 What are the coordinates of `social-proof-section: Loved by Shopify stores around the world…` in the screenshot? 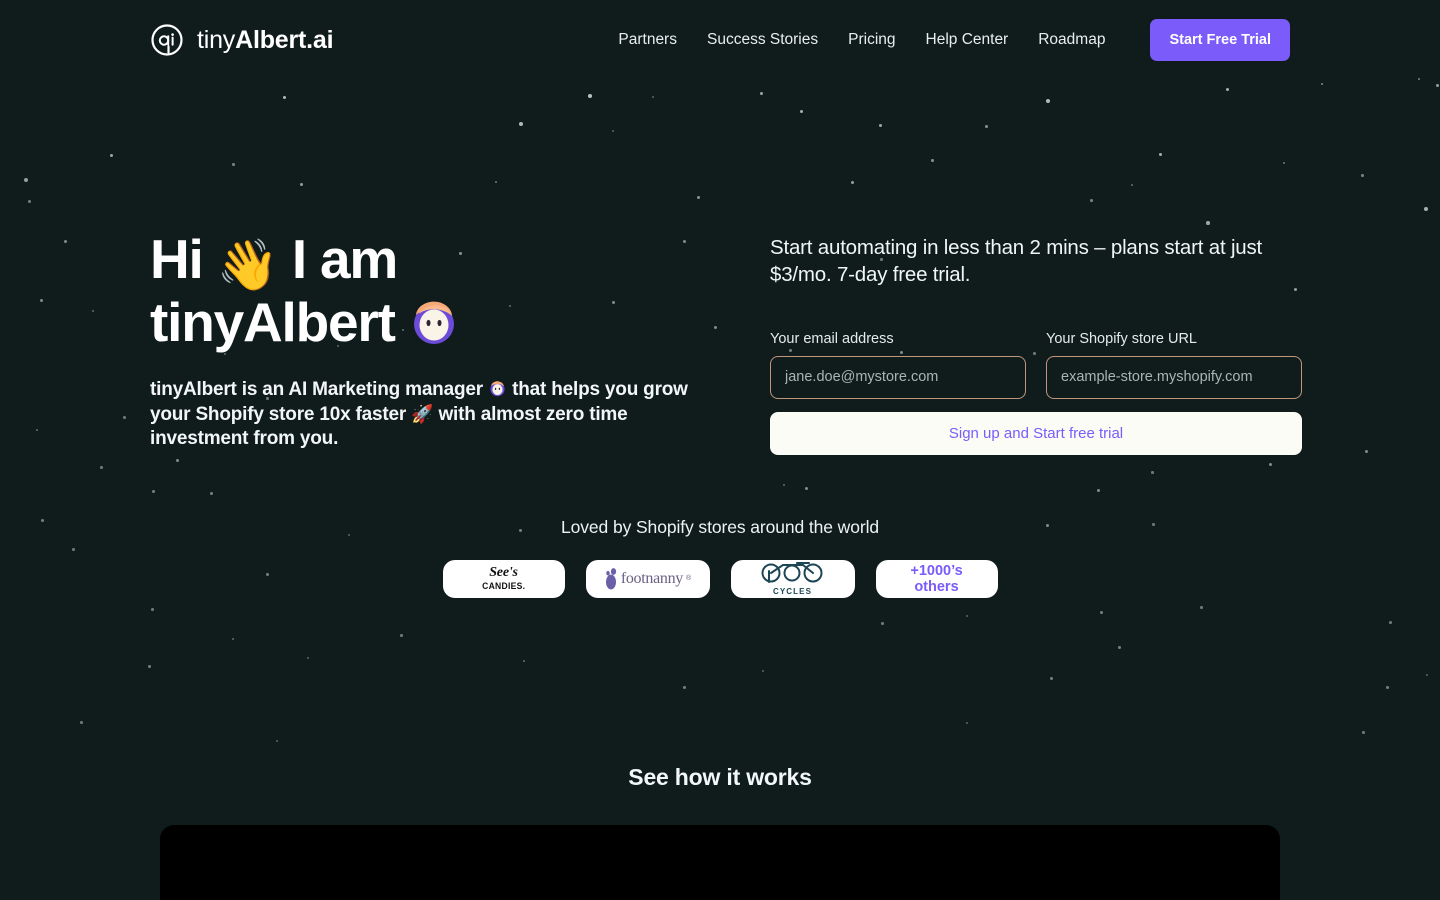 It's located at (720, 557).